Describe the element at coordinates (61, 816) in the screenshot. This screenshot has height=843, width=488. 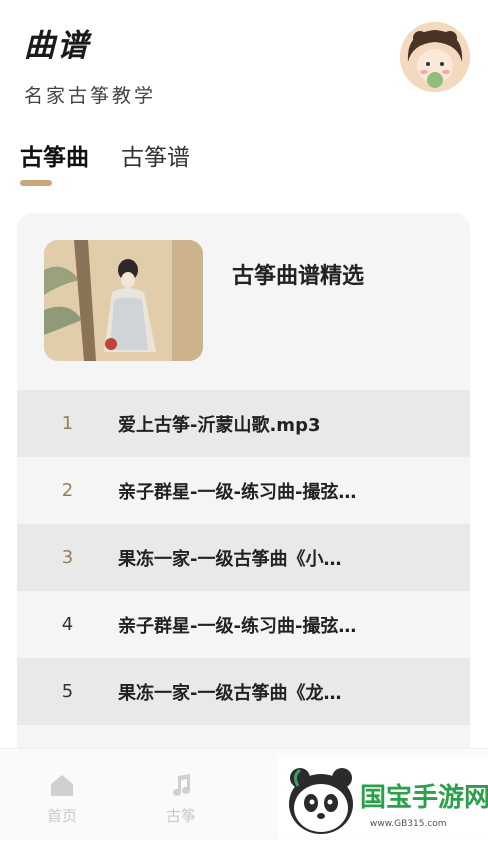
I see `nav-home-label: 首页` at that location.